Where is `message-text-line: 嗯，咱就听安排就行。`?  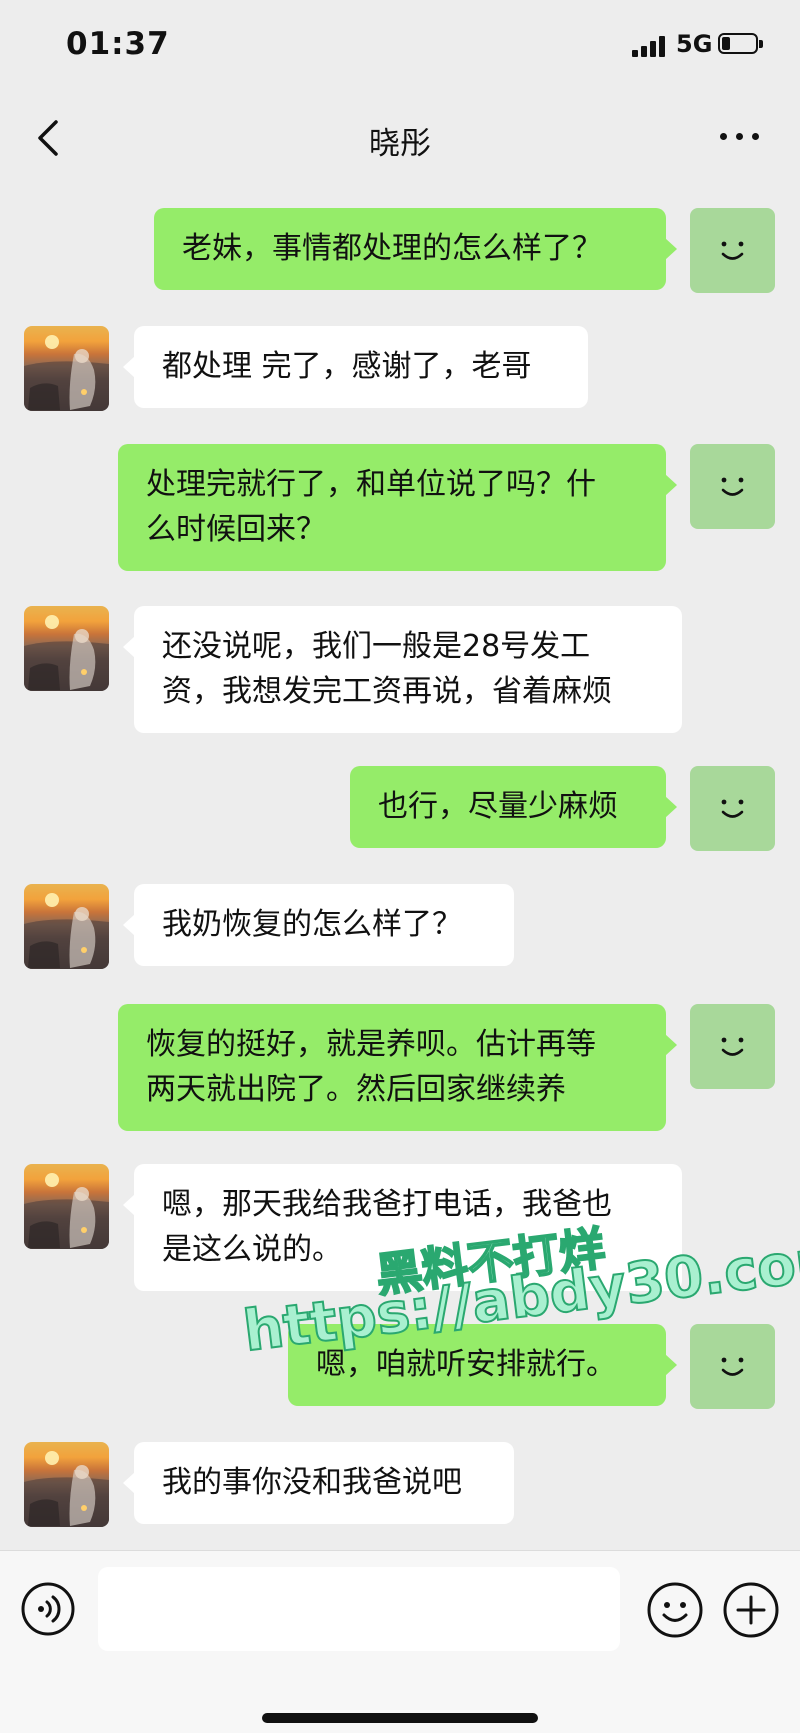
message-text-line: 嗯，咱就听安排就行。 is located at coordinates (466, 1364).